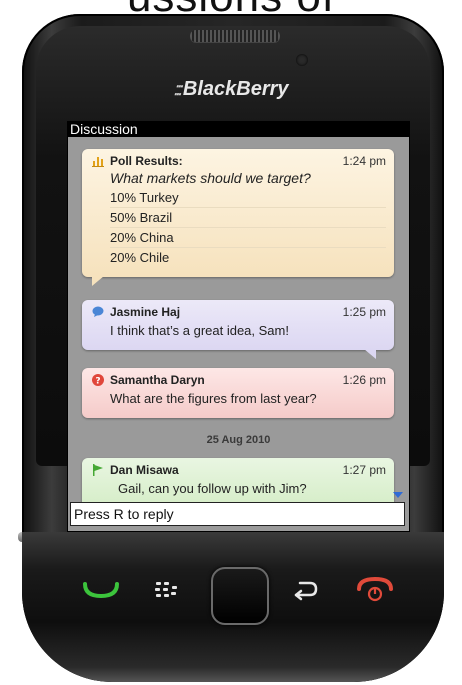  Describe the element at coordinates (237, 514) in the screenshot. I see `reply-prompt: Press R to reply` at that location.